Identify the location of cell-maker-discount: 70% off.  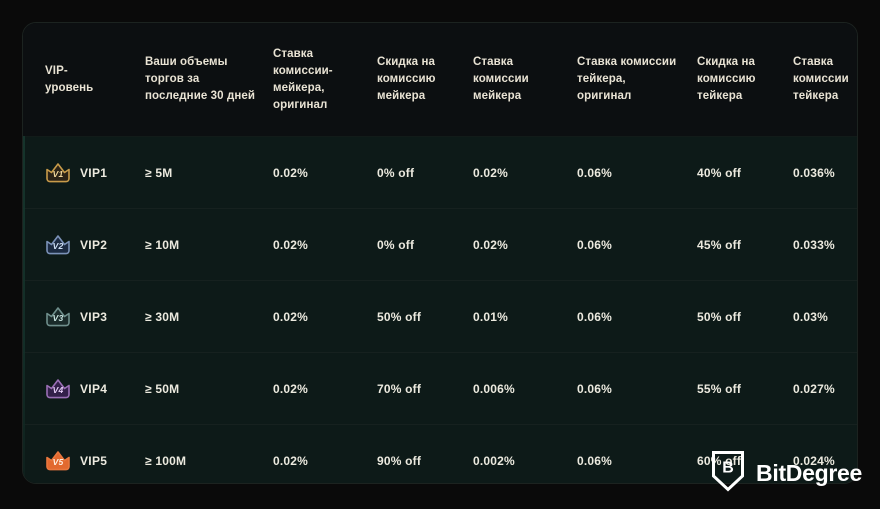
(399, 388).